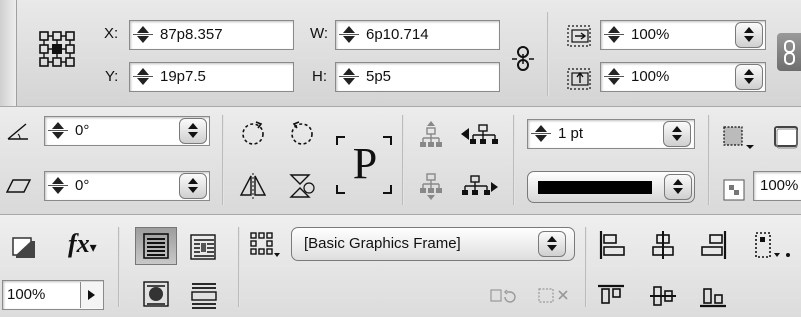  Describe the element at coordinates (58, 186) in the screenshot. I see `shear-stepper` at that location.